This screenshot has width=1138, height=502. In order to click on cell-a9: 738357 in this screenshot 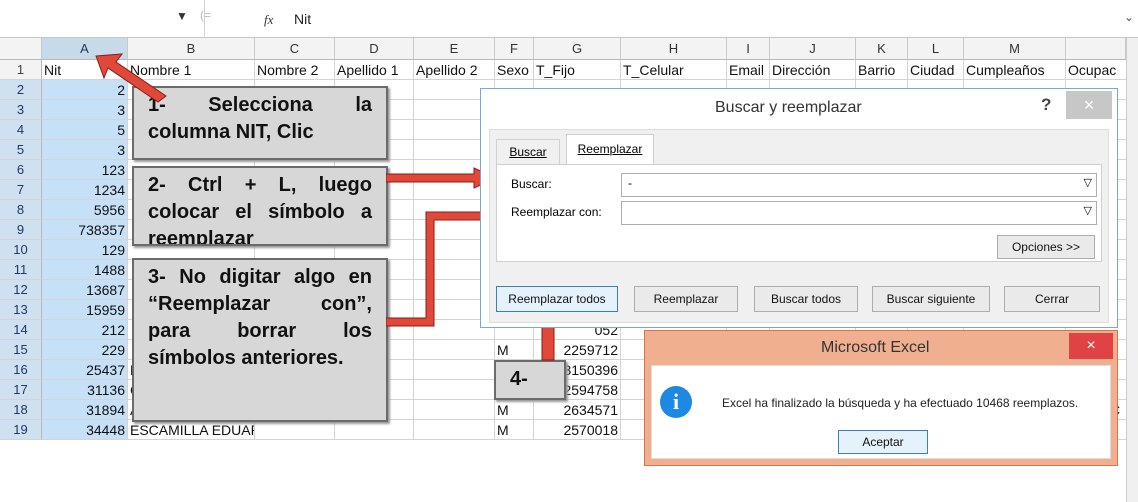, I will do `click(85, 230)`.